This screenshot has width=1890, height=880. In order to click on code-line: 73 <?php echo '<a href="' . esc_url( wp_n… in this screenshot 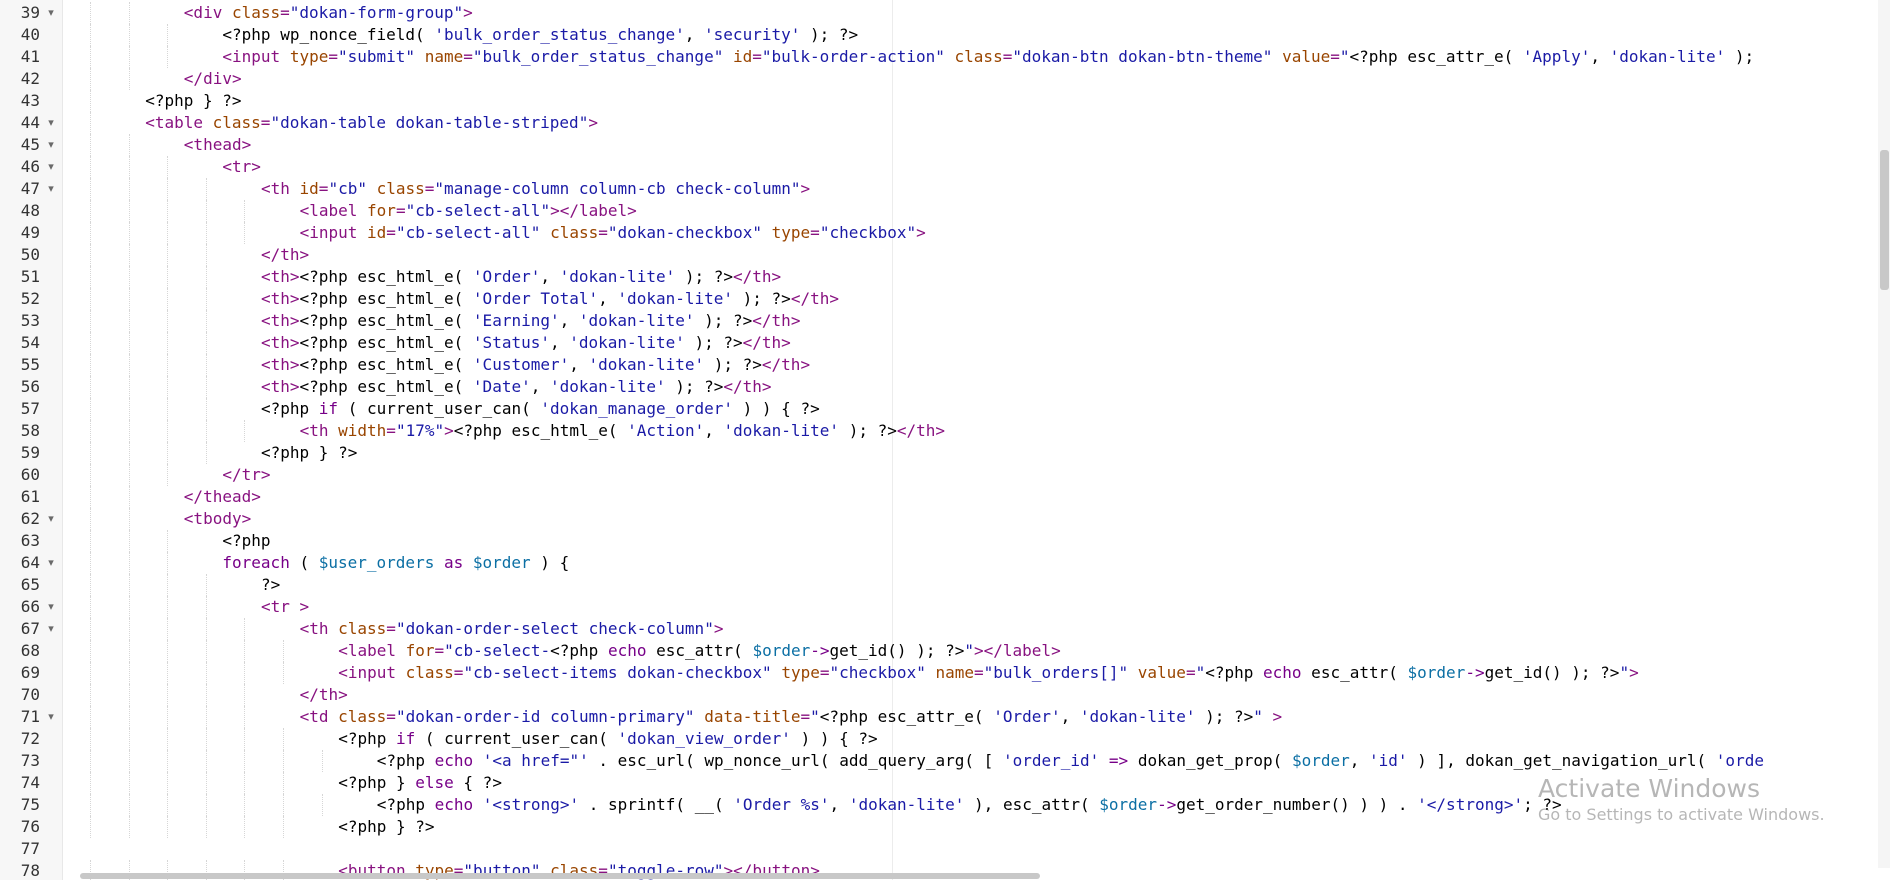, I will do `click(942, 761)`.